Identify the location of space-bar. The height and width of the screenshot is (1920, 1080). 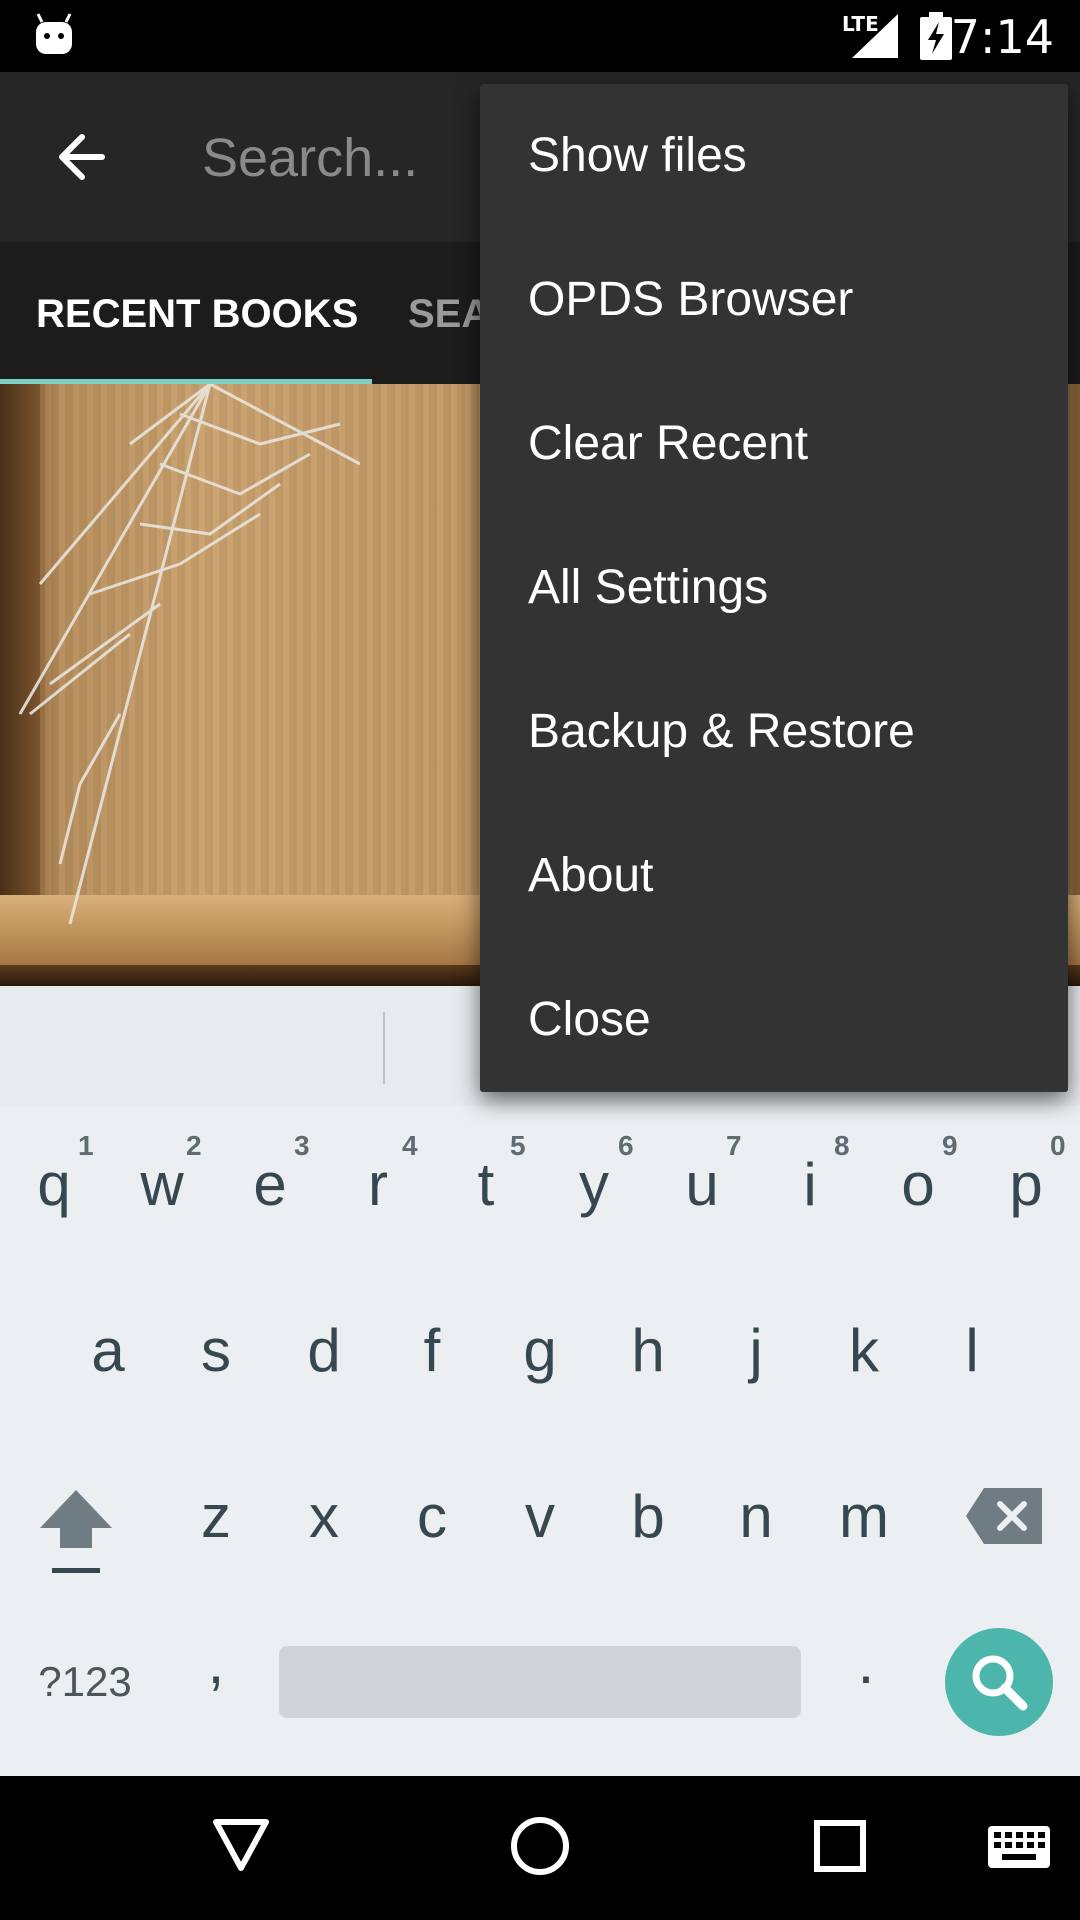
(540, 1682).